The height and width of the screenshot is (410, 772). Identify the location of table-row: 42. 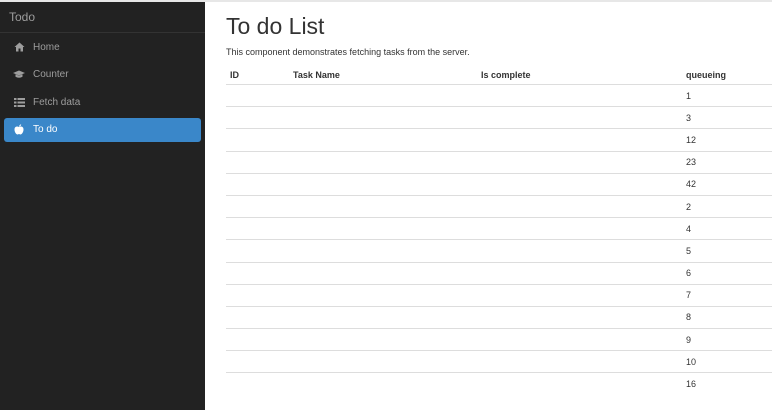
(499, 184).